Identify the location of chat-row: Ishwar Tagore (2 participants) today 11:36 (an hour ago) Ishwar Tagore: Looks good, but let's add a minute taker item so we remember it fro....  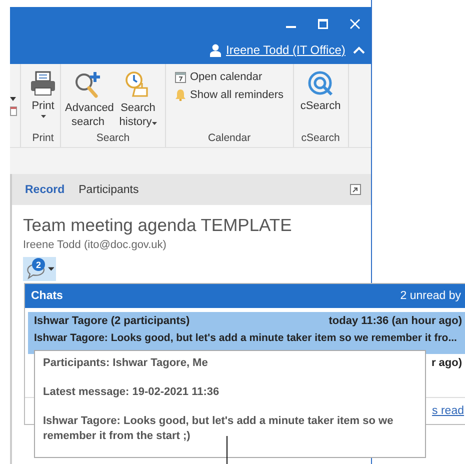
(246, 333).